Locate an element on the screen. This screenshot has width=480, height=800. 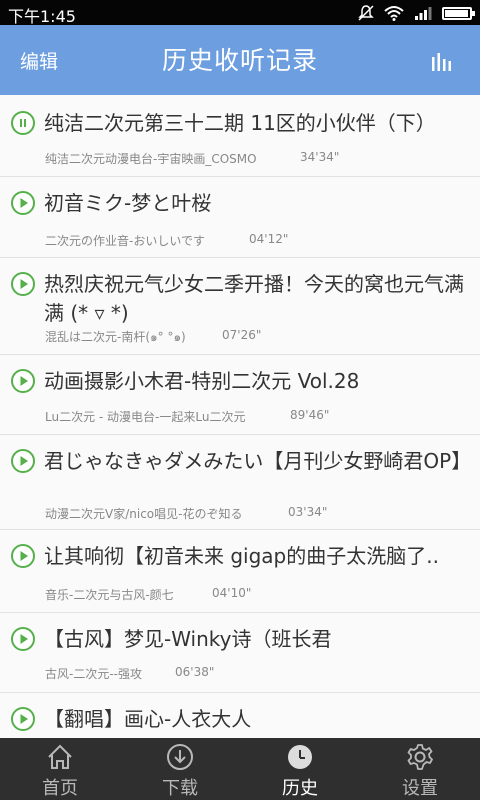
track-duration: 89'46" is located at coordinates (310, 415).